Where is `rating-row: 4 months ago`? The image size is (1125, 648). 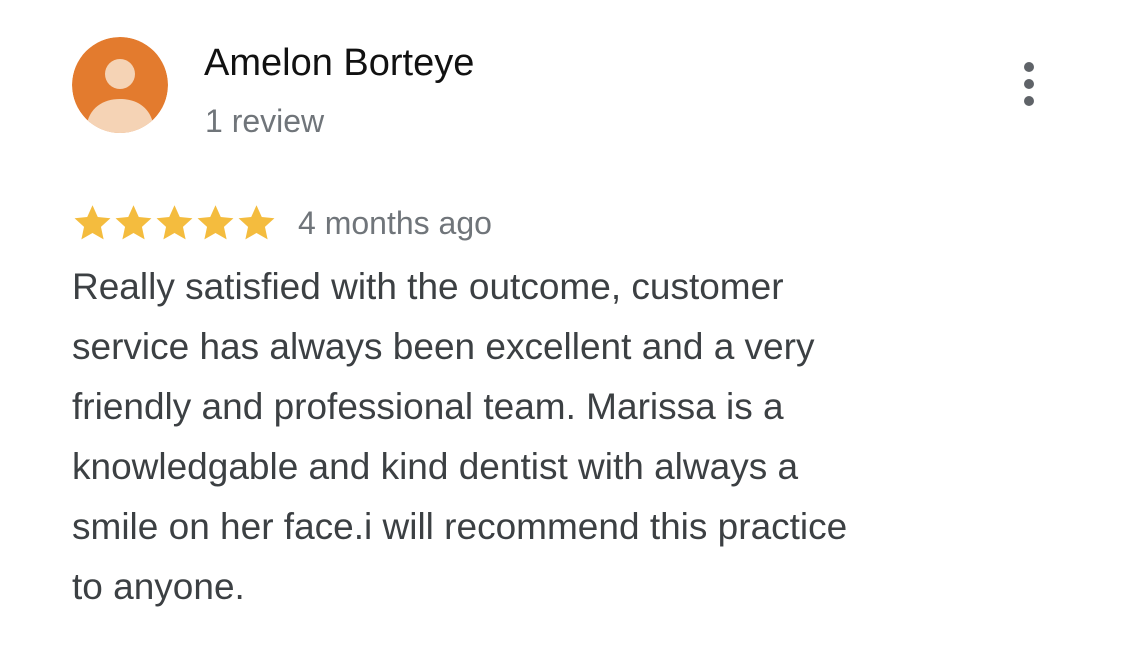
rating-row: 4 months ago is located at coordinates (282, 223).